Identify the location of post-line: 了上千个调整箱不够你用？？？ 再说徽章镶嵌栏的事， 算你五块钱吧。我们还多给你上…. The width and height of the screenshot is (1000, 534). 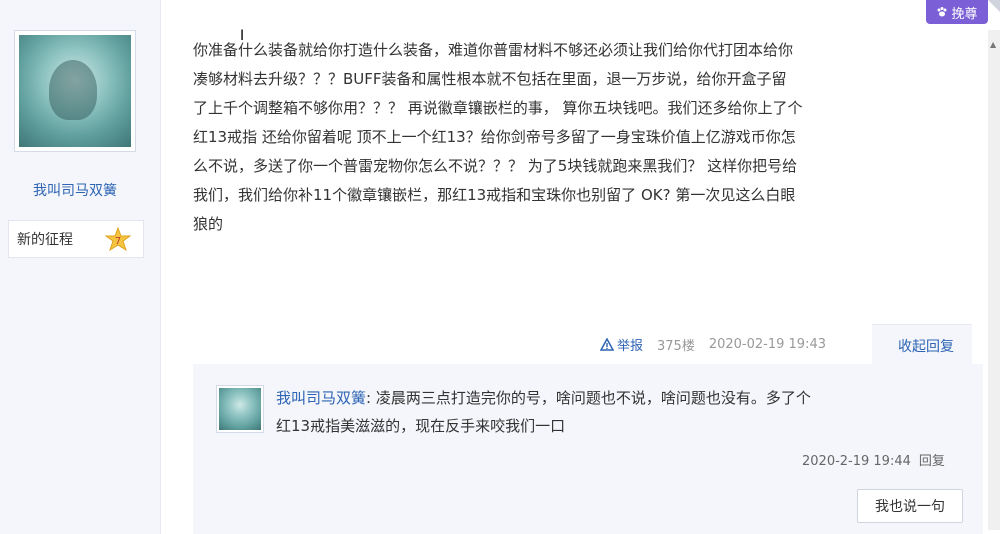
(498, 108).